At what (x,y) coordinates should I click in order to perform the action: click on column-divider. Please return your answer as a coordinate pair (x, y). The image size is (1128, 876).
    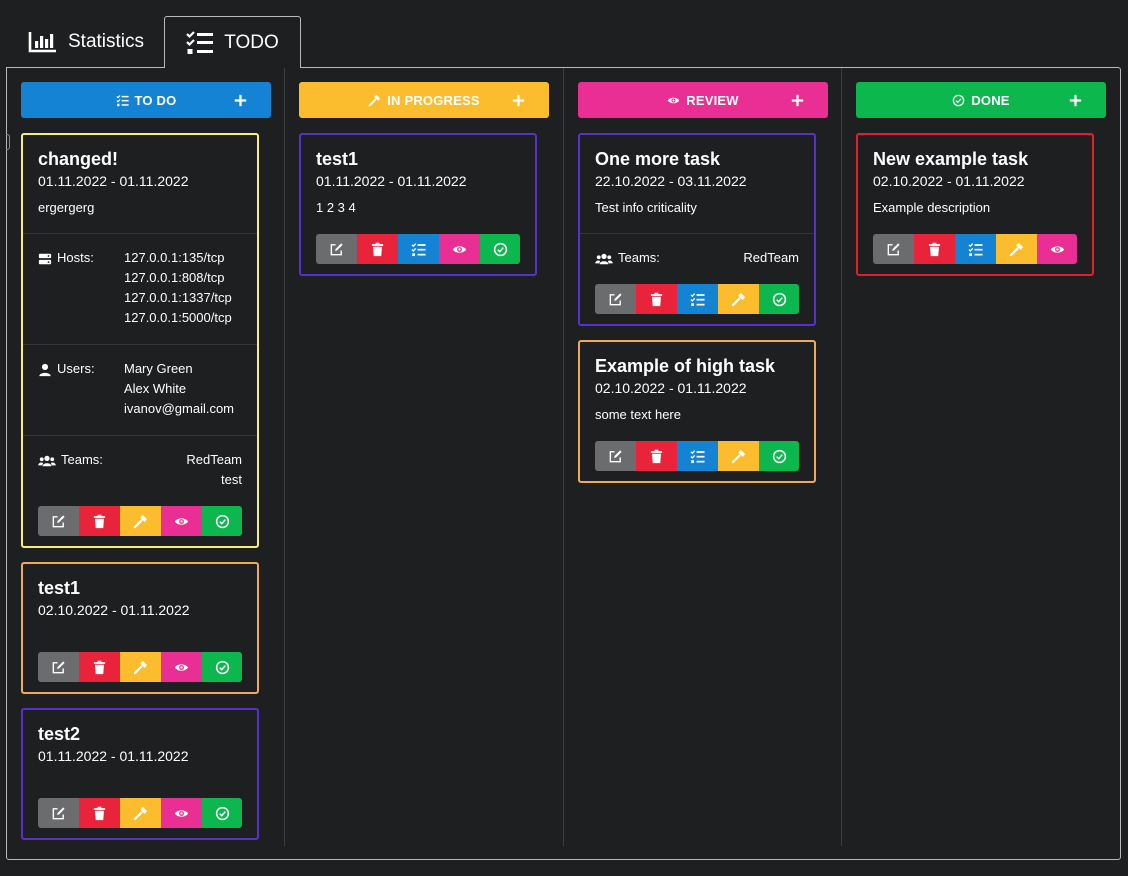
    Looking at the image, I should click on (841, 457).